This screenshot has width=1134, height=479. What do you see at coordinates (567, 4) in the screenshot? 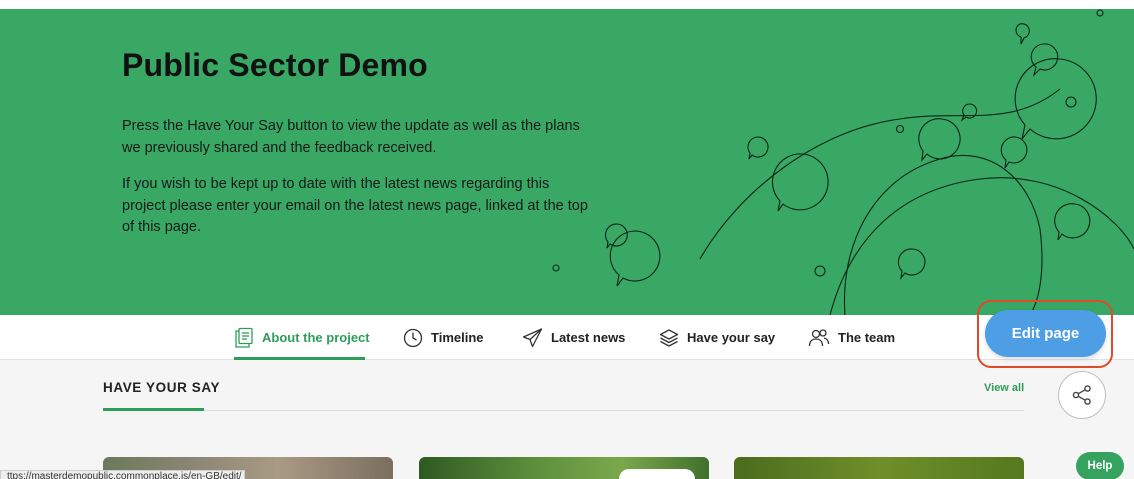
I see `top-strip` at bounding box center [567, 4].